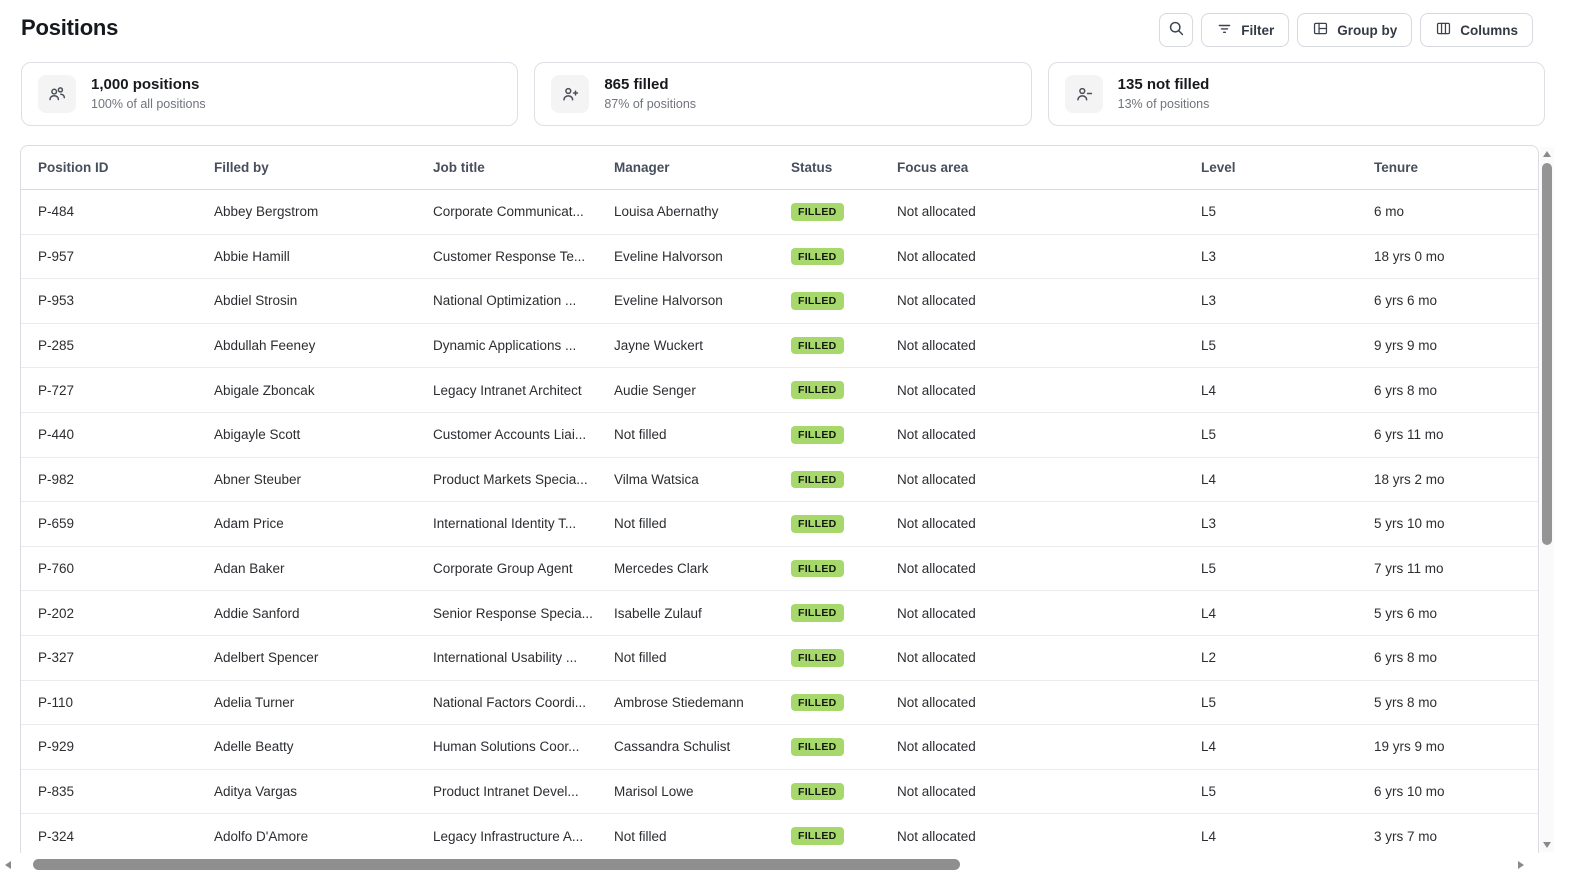  Describe the element at coordinates (650, 94) in the screenshot. I see `stat-card-text: 865 filled 87% of positions` at that location.